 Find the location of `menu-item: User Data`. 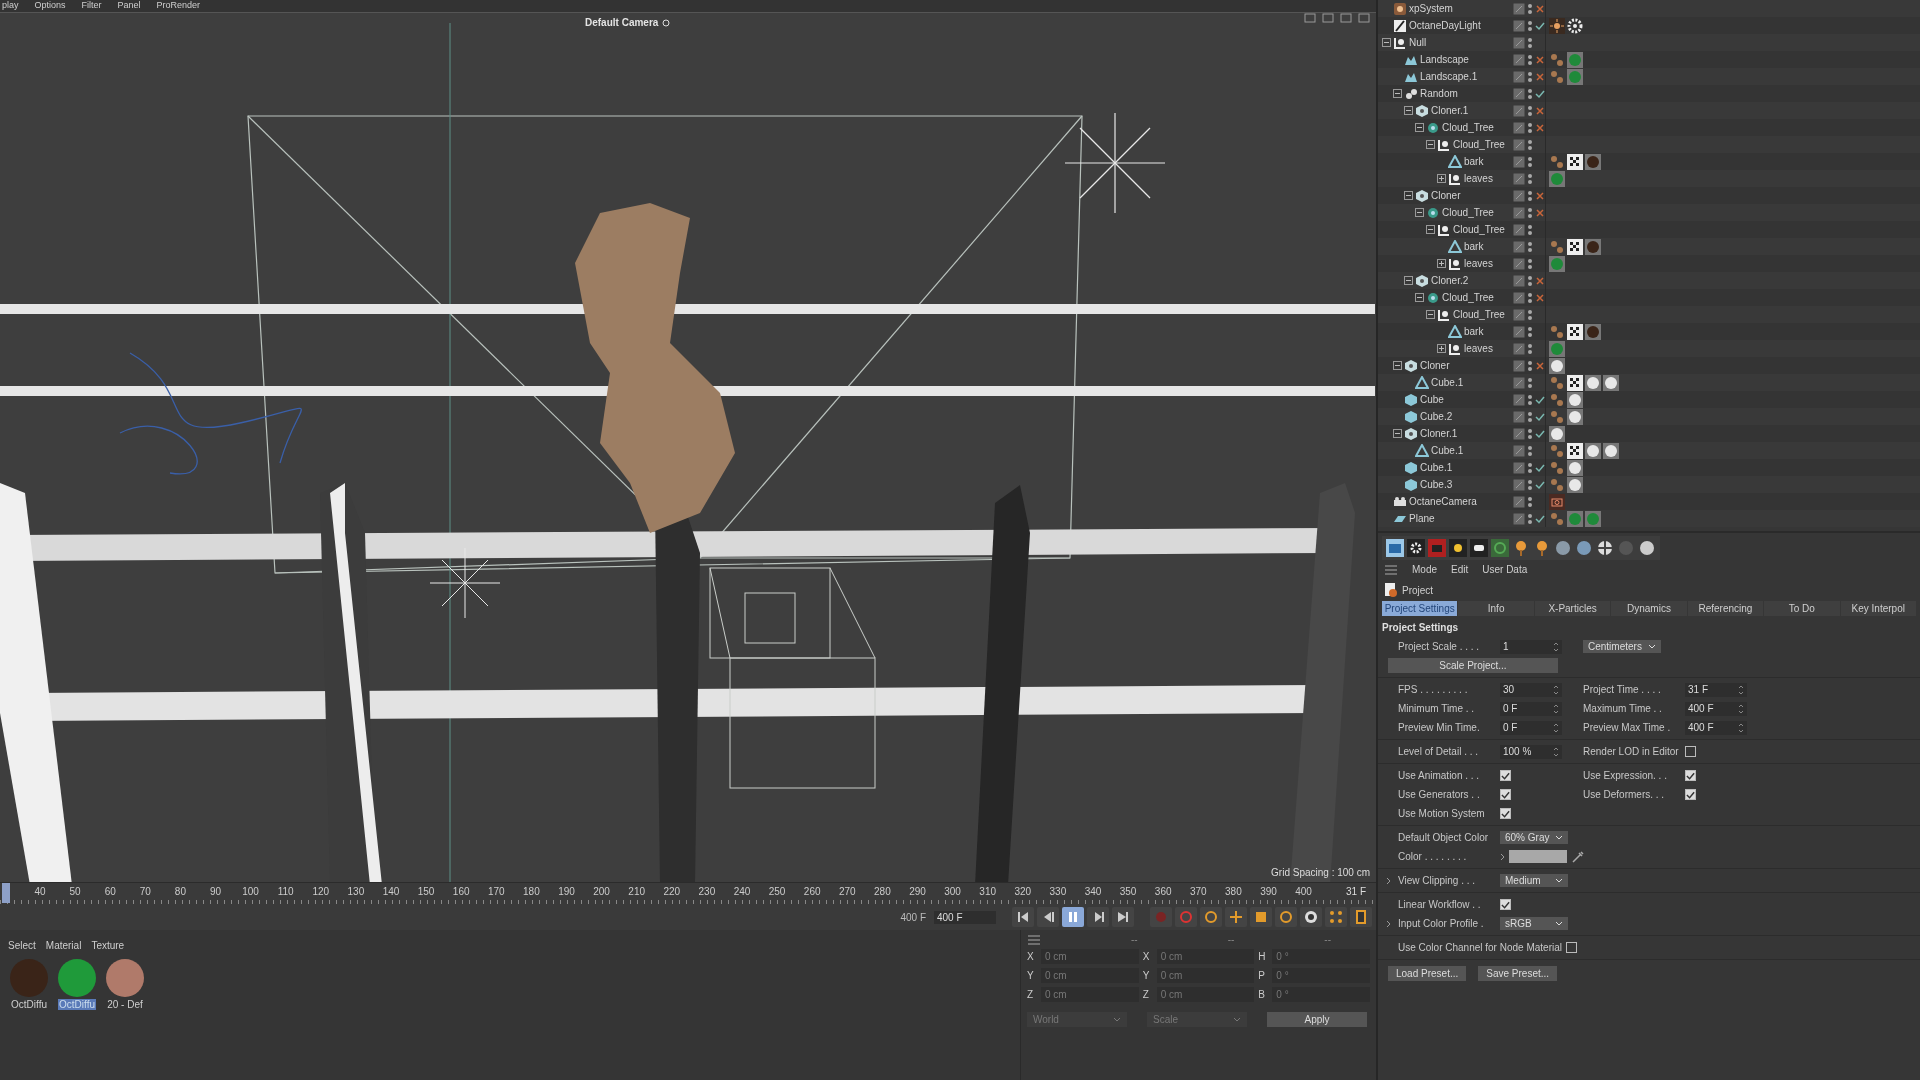

menu-item: User Data is located at coordinates (1505, 569).